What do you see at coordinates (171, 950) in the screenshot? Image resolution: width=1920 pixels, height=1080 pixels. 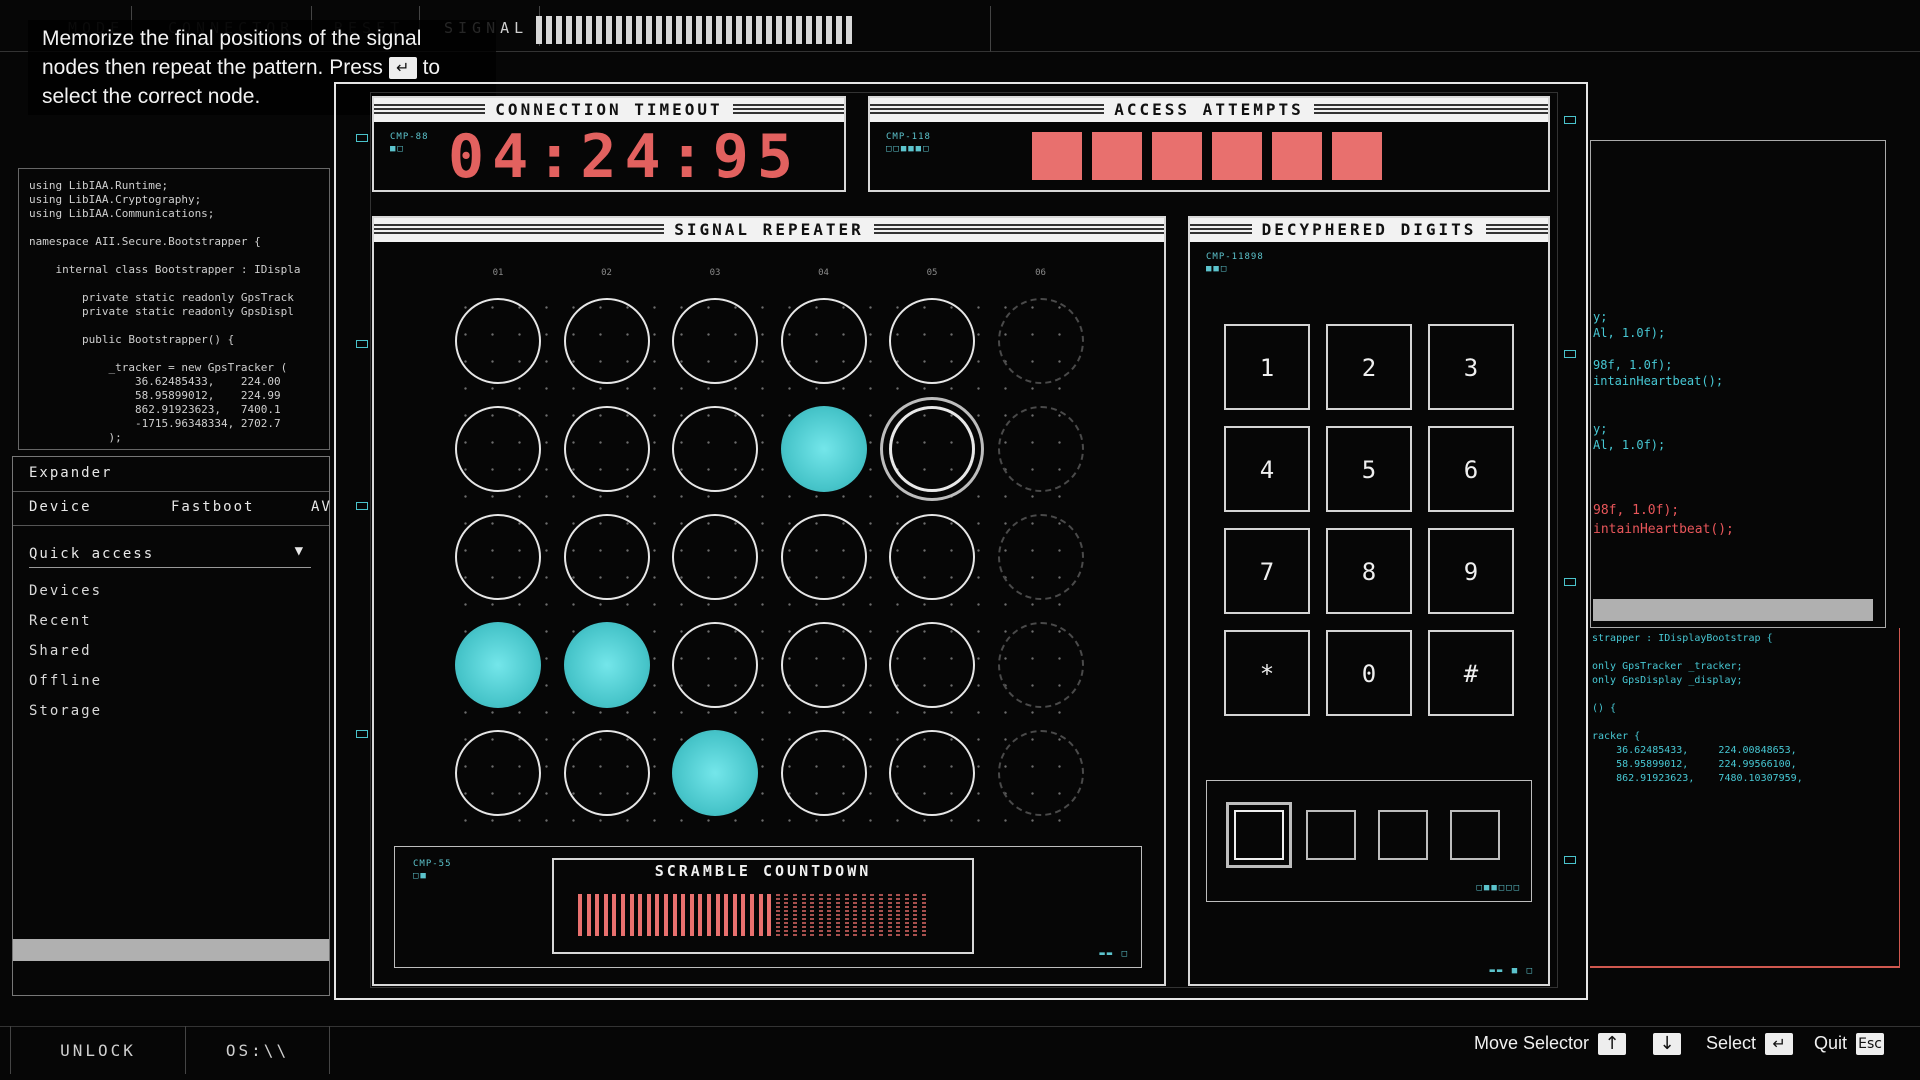 I see `explorer-scrollbar` at bounding box center [171, 950].